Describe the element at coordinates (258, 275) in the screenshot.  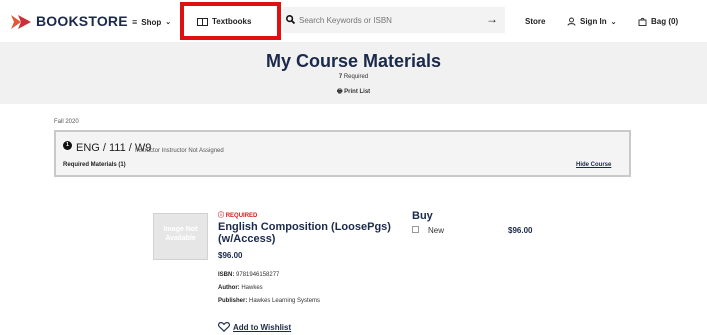
I see `isbn-value: 9781946158277` at that location.